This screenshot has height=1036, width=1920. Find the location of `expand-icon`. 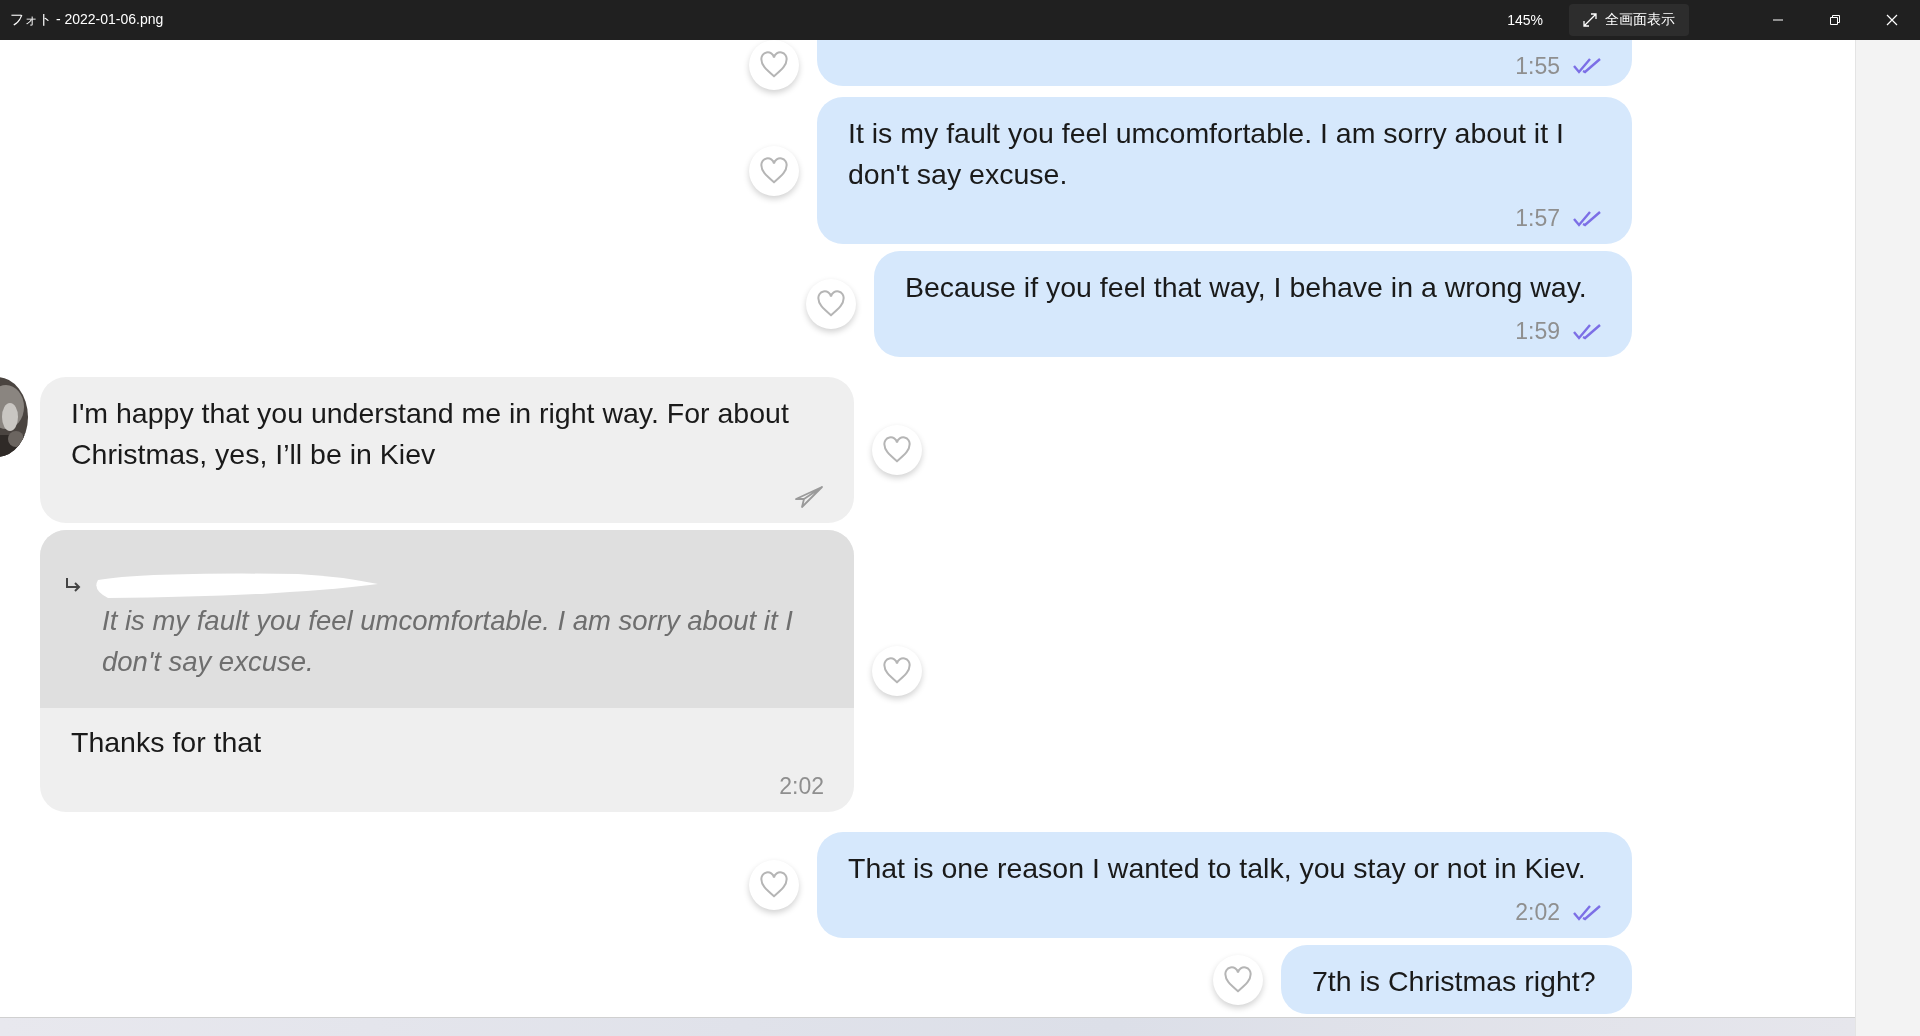

expand-icon is located at coordinates (1590, 20).